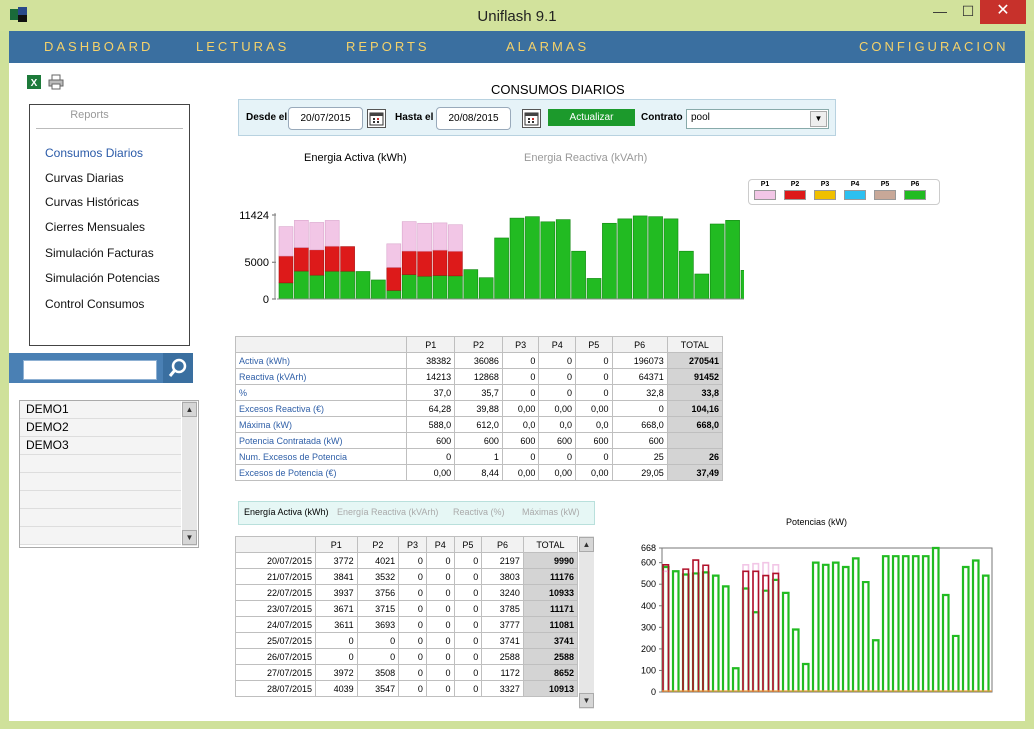 This screenshot has height=729, width=1034. I want to click on list-item: DEMO2, so click(100, 428).